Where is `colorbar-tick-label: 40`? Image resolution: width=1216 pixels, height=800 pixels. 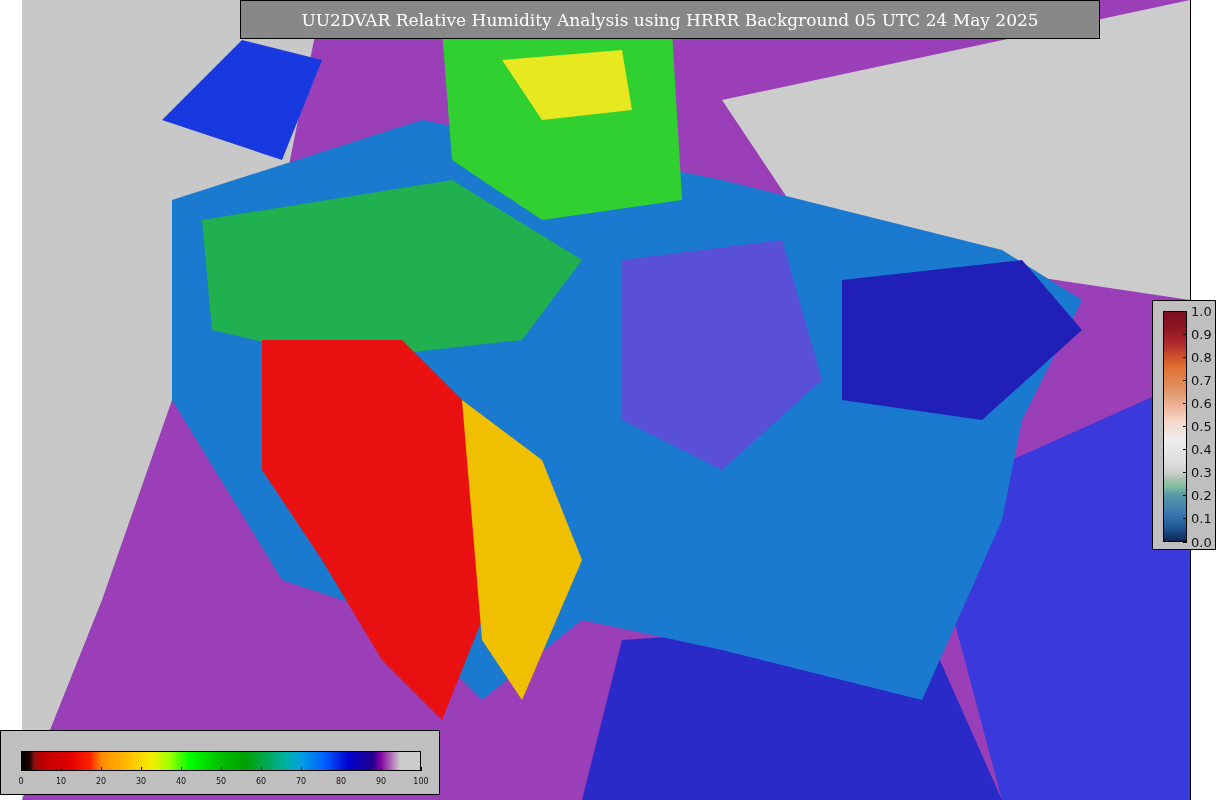 colorbar-tick-label: 40 is located at coordinates (181, 781).